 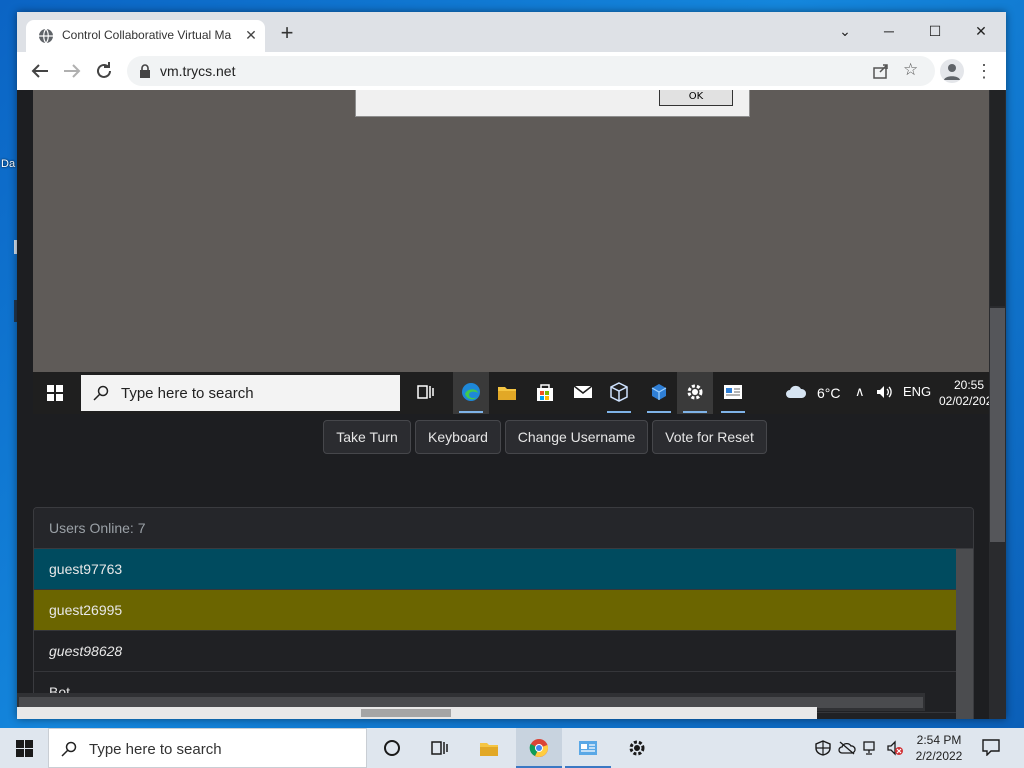 I want to click on page-scrollbar, so click(x=997, y=404).